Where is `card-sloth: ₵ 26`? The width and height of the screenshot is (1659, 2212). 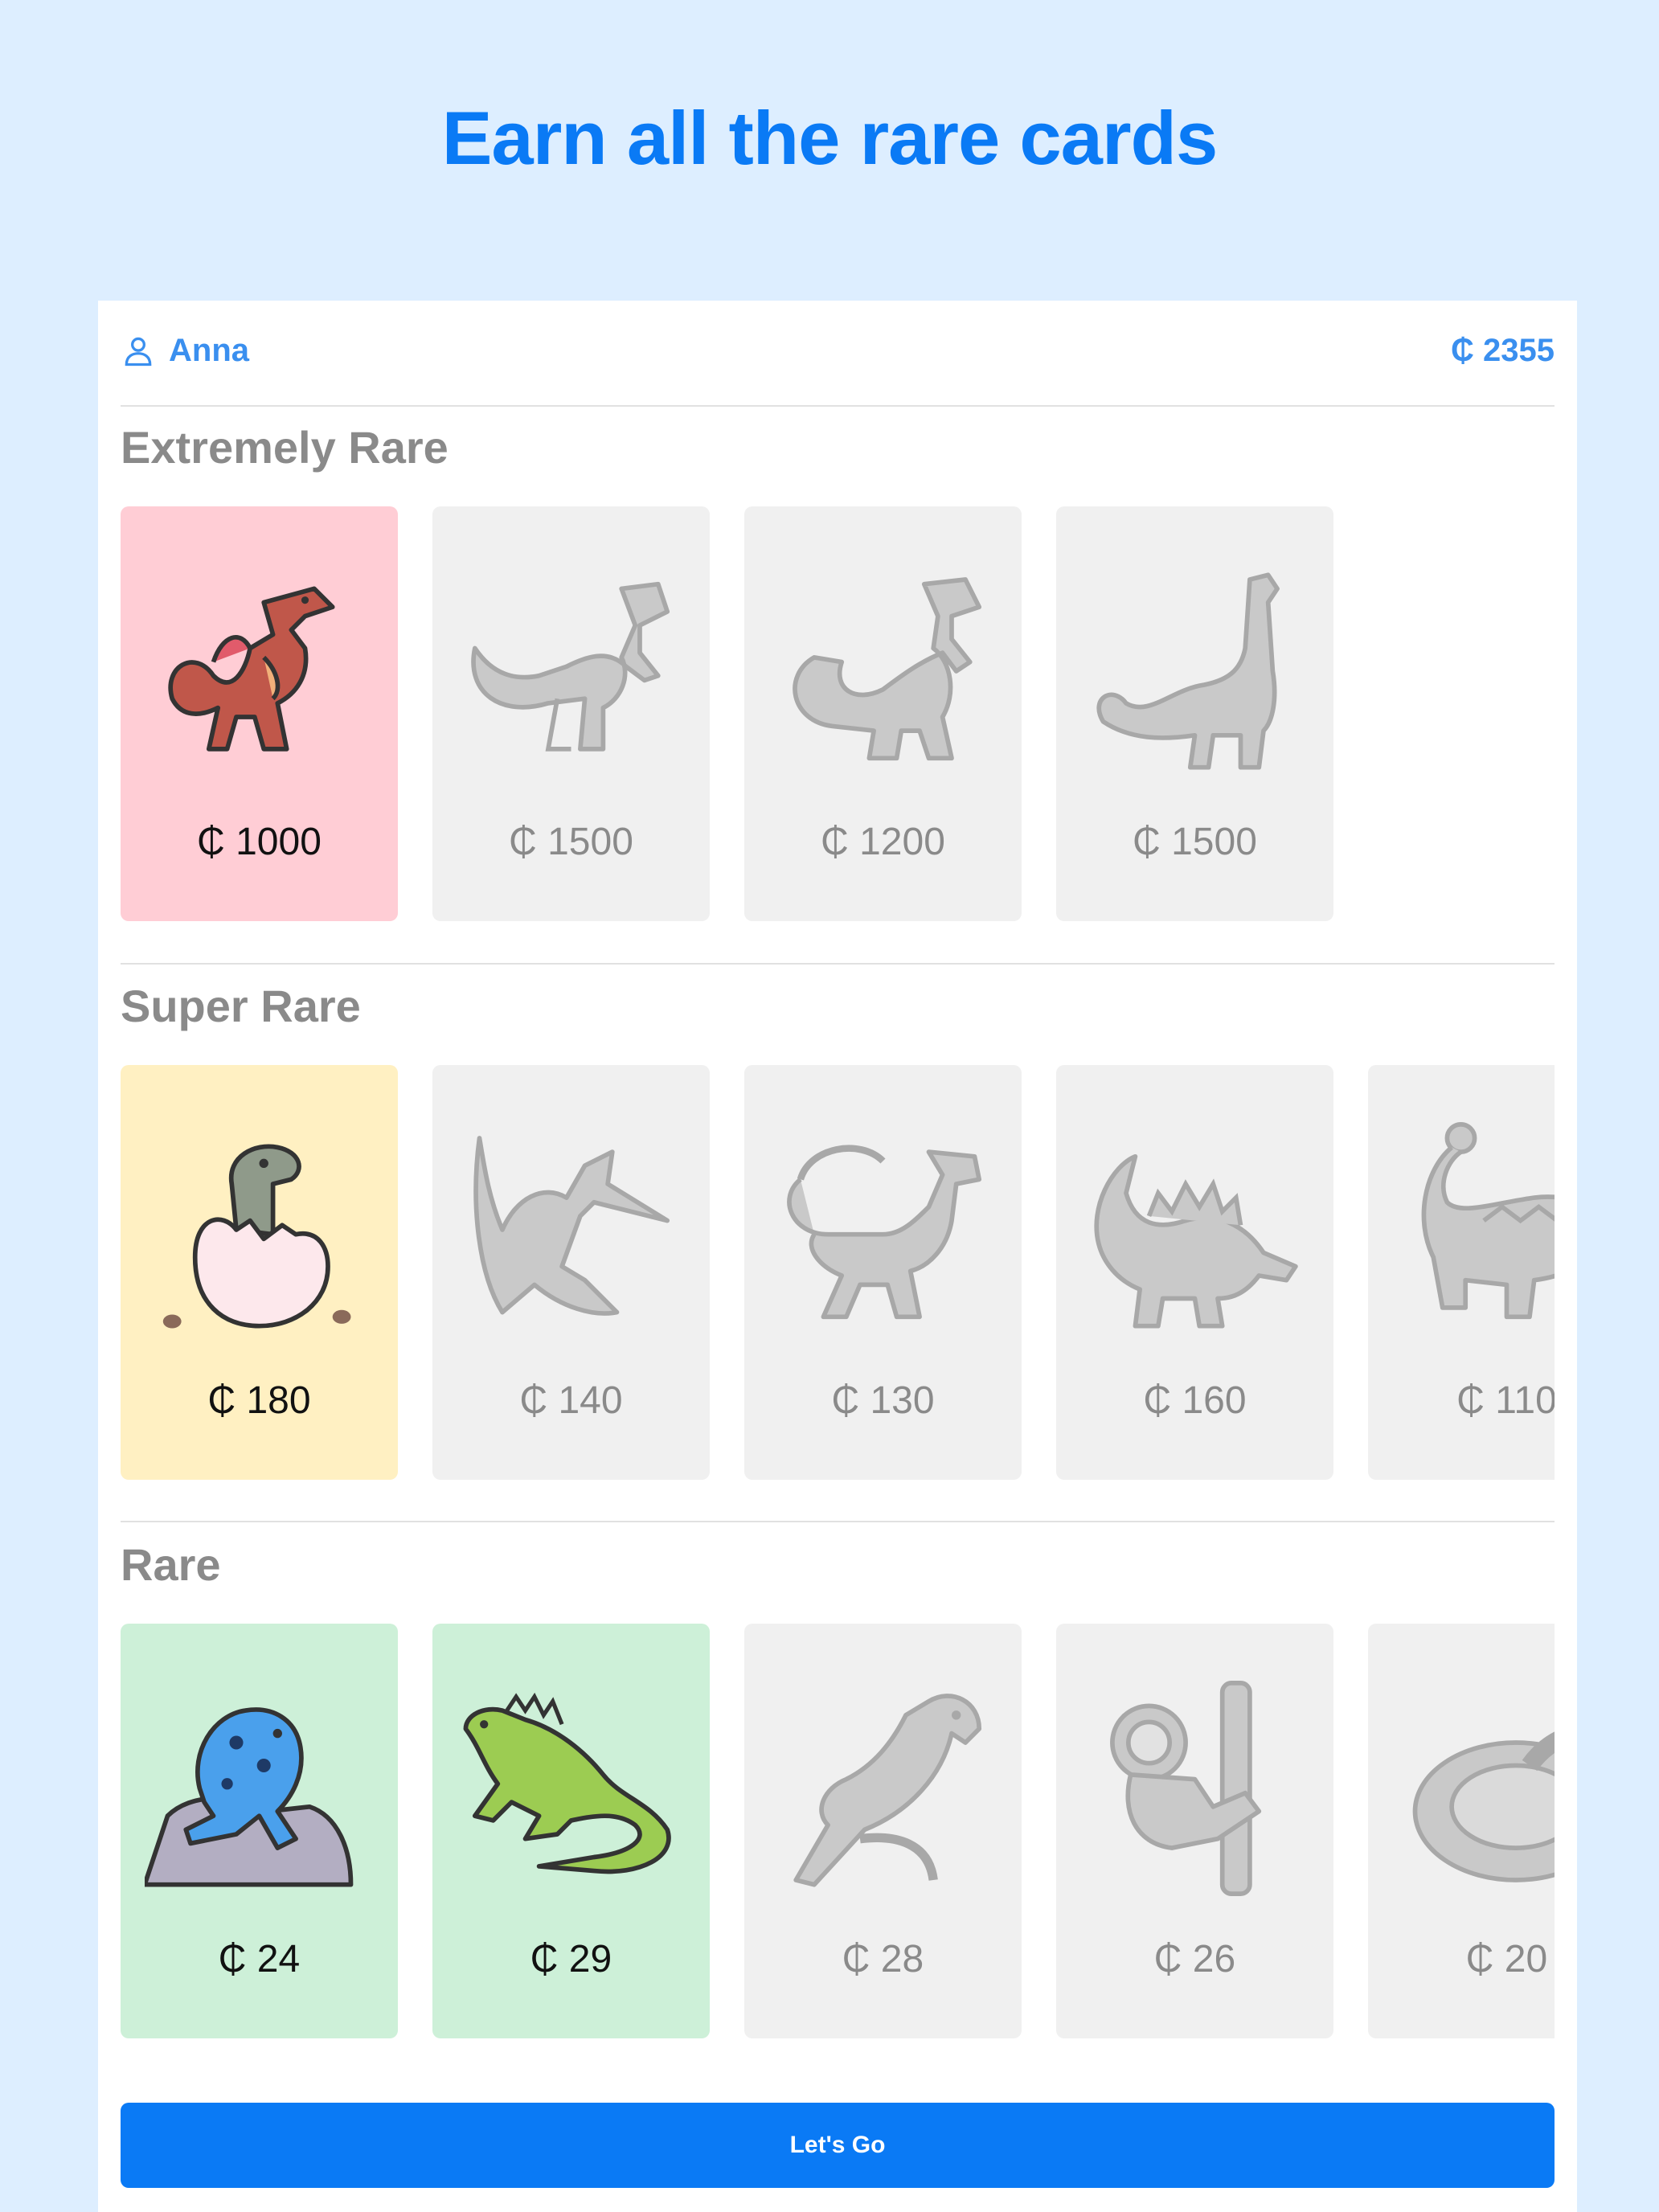
card-sloth: ₵ 26 is located at coordinates (1194, 1831).